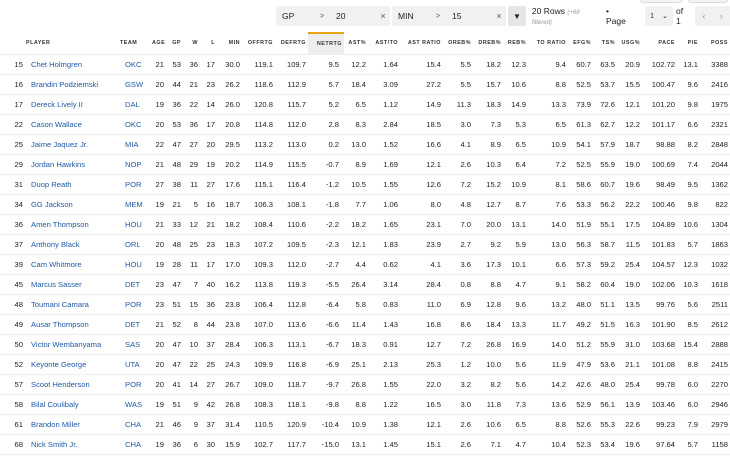 The width and height of the screenshot is (730, 461). Describe the element at coordinates (73, 164) in the screenshot. I see `player-link: Jordan Hawkins` at that location.